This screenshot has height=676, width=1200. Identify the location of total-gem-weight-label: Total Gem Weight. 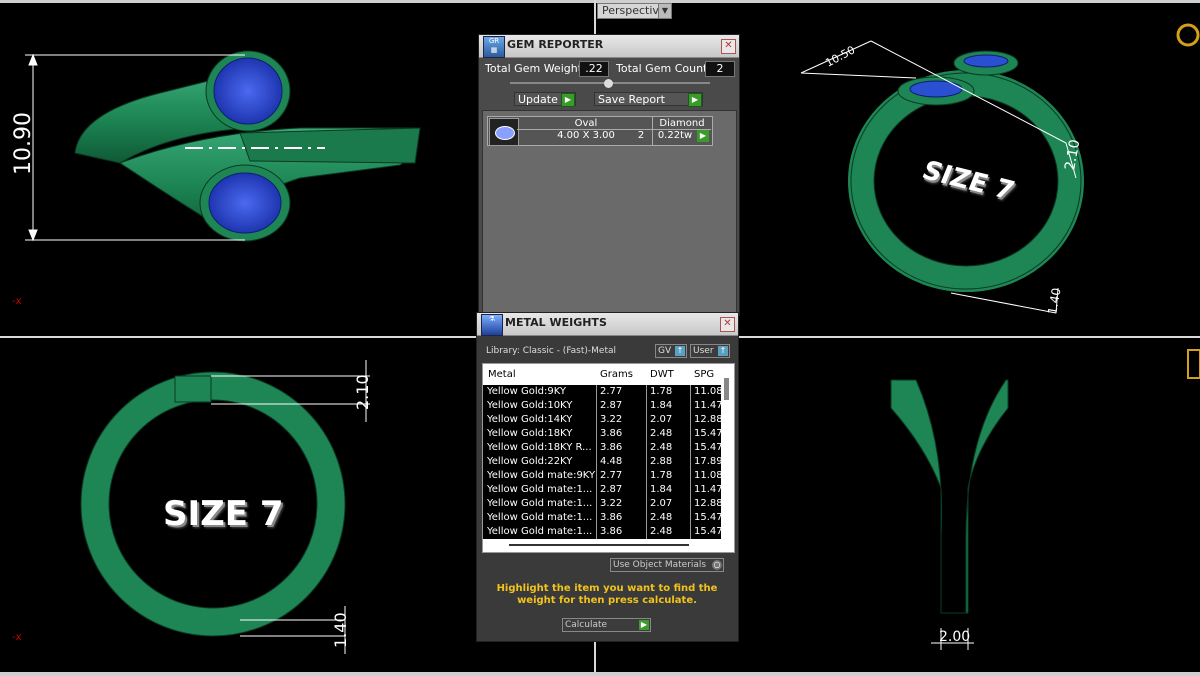
(534, 68).